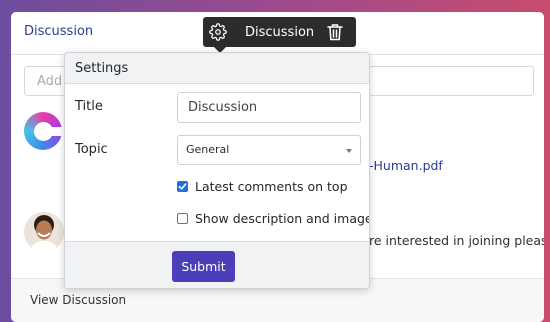 This screenshot has height=322, width=550. What do you see at coordinates (203, 266) in the screenshot?
I see `submit-button: Submit` at bounding box center [203, 266].